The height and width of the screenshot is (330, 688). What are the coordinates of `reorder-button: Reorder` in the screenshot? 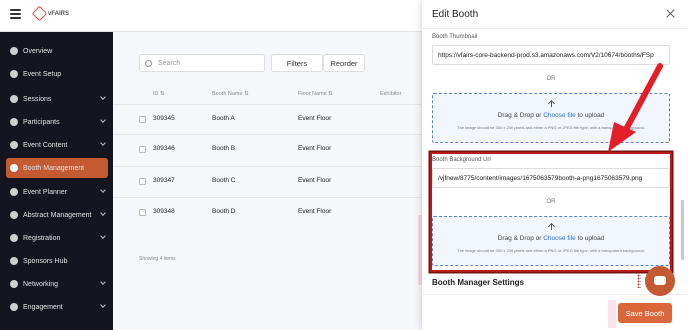 It's located at (344, 63).